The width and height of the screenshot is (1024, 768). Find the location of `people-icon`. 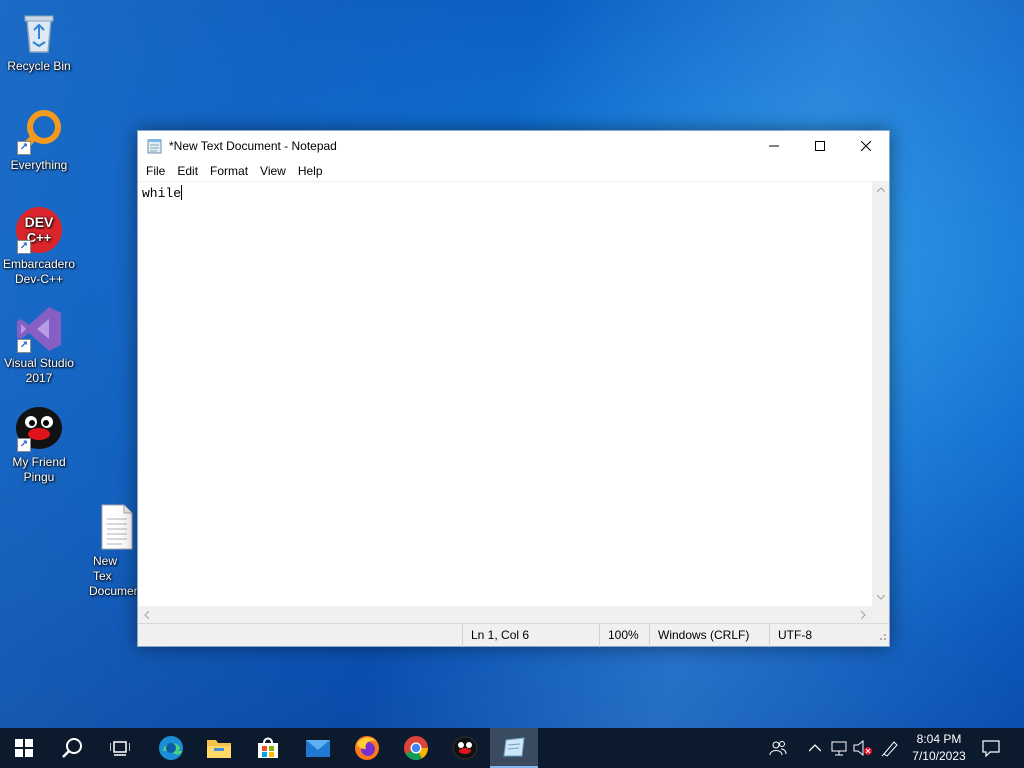

people-icon is located at coordinates (778, 748).